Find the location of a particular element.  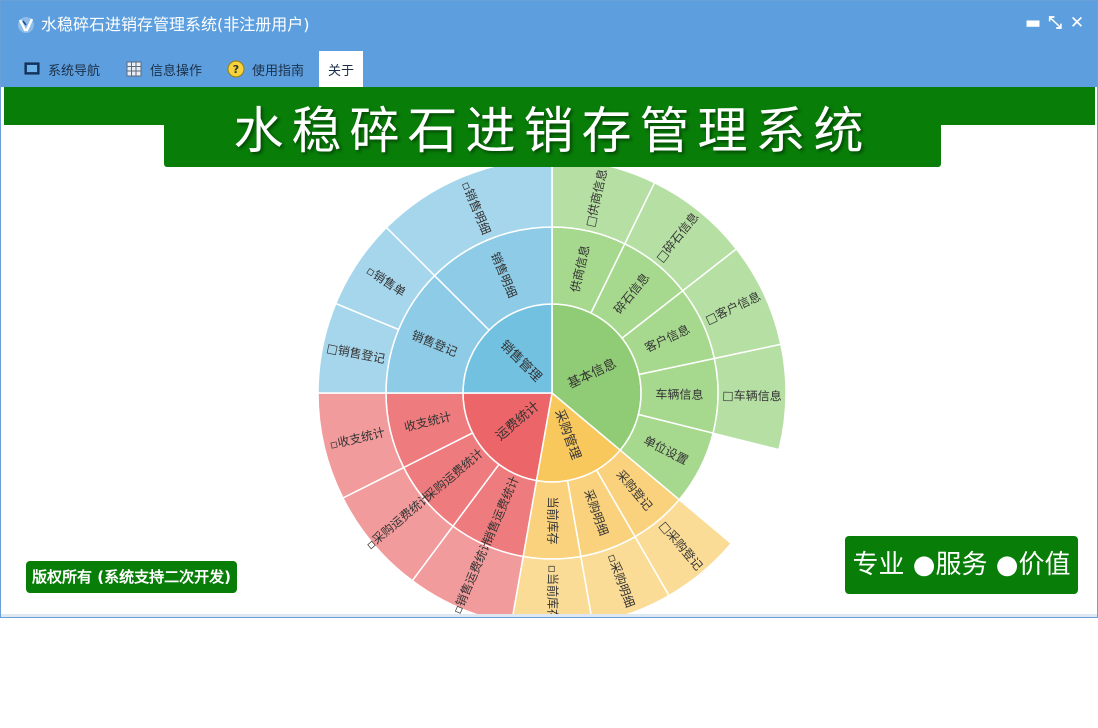

menu-label: 信息操作 is located at coordinates (176, 71).